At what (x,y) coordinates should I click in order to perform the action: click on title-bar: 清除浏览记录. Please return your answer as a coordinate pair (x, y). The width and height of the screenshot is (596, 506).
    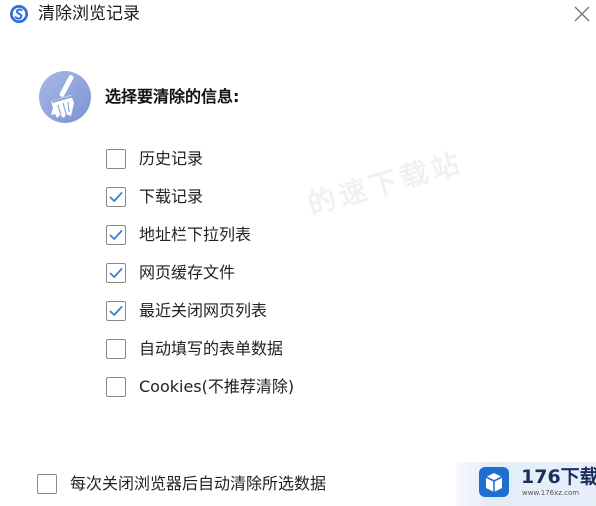
    Looking at the image, I should click on (298, 15).